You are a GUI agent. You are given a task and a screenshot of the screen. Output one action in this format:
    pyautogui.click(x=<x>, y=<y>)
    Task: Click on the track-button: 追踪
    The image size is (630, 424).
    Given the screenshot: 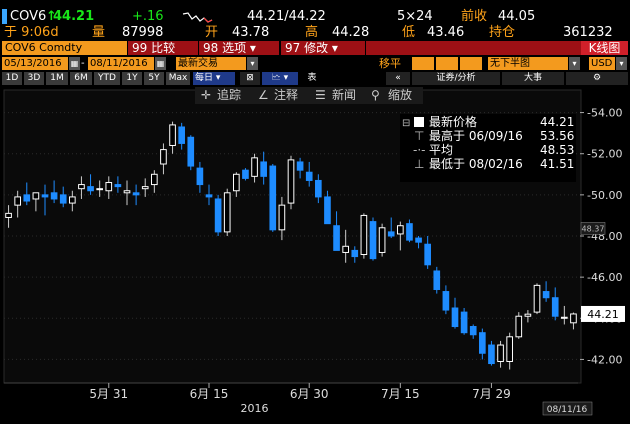 What is the action you would take?
    pyautogui.click(x=229, y=95)
    